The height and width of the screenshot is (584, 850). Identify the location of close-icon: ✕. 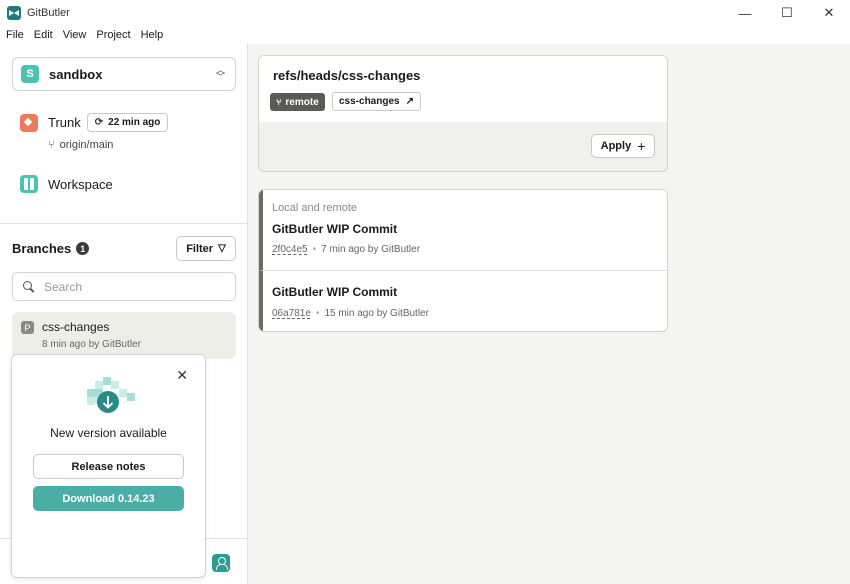
(182, 375).